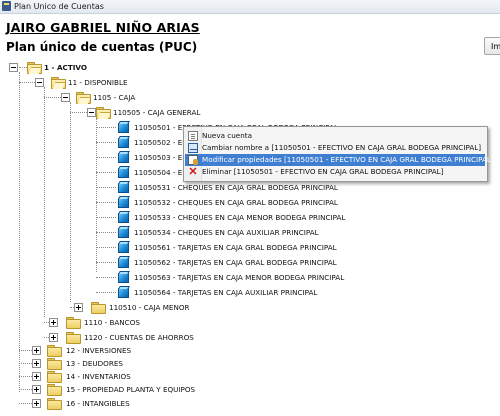 Image resolution: width=500 pixels, height=416 pixels. I want to click on owner-name: JAIRO GABRIEL NIÑO ARIAS, so click(103, 27).